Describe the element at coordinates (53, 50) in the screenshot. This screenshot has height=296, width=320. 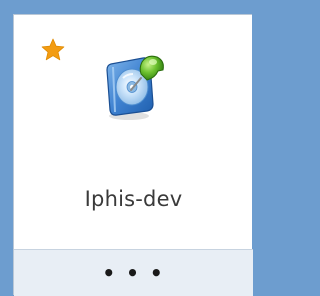
I see `star-icon` at that location.